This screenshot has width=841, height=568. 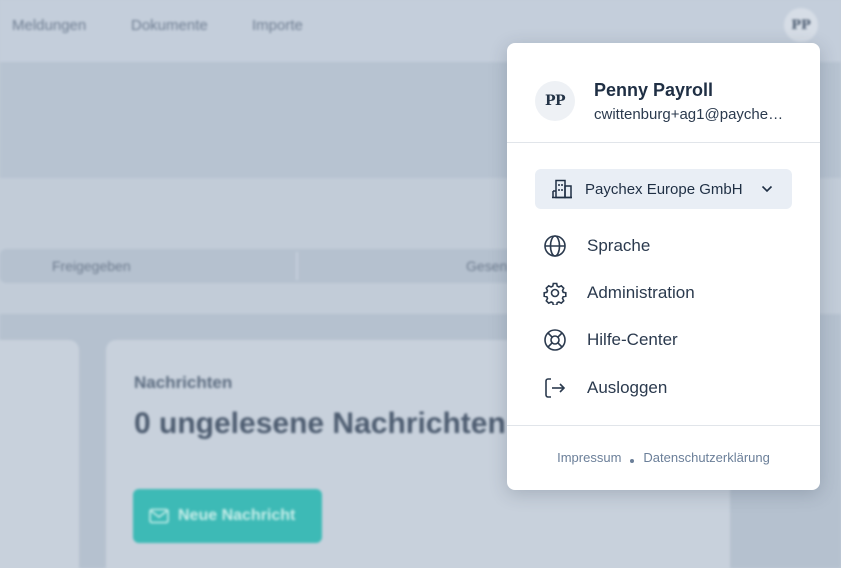 I want to click on mail-icon, so click(x=159, y=516).